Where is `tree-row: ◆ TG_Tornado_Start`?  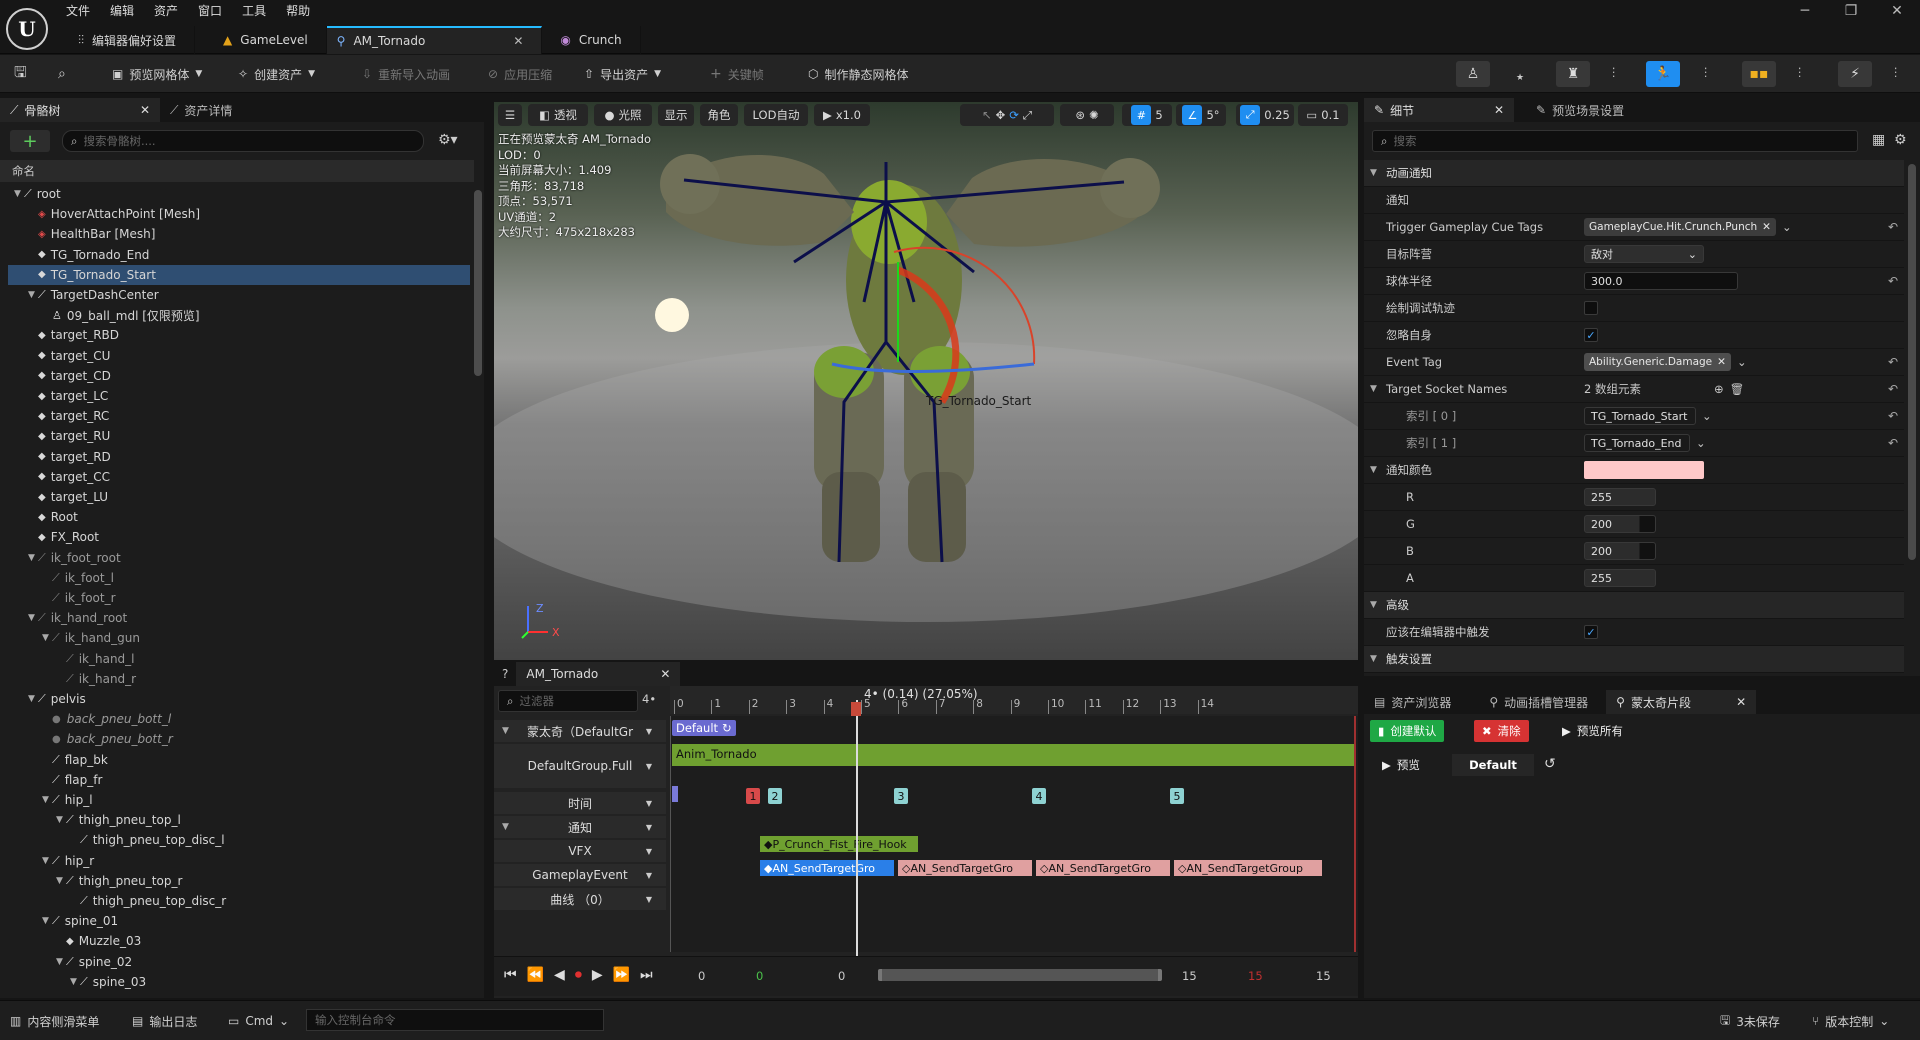
tree-row: ◆ TG_Tornado_Start is located at coordinates (239, 274).